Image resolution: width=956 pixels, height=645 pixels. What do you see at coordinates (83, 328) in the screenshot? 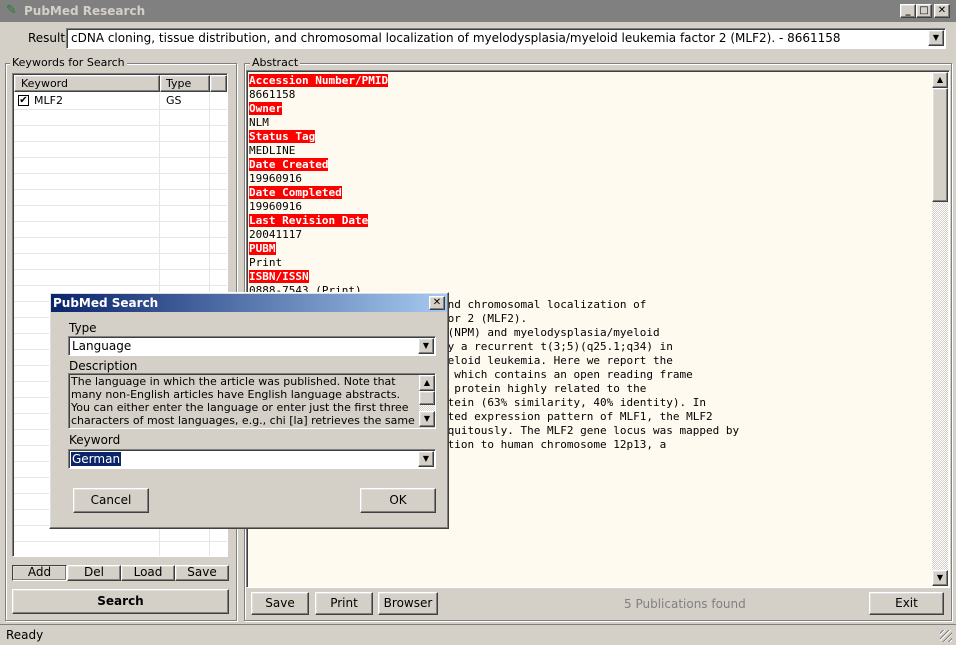
I see `type-label: Type` at bounding box center [83, 328].